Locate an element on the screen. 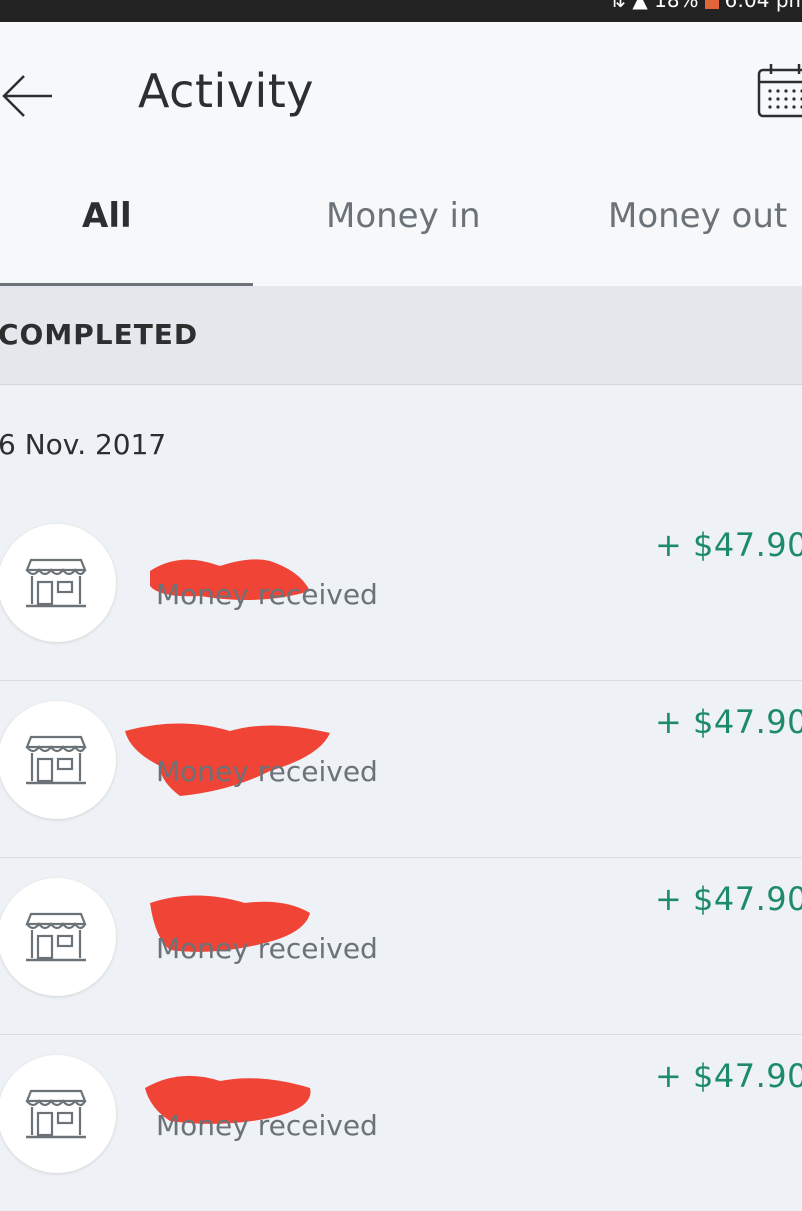  clock: 6:04 pm is located at coordinates (763, 6).